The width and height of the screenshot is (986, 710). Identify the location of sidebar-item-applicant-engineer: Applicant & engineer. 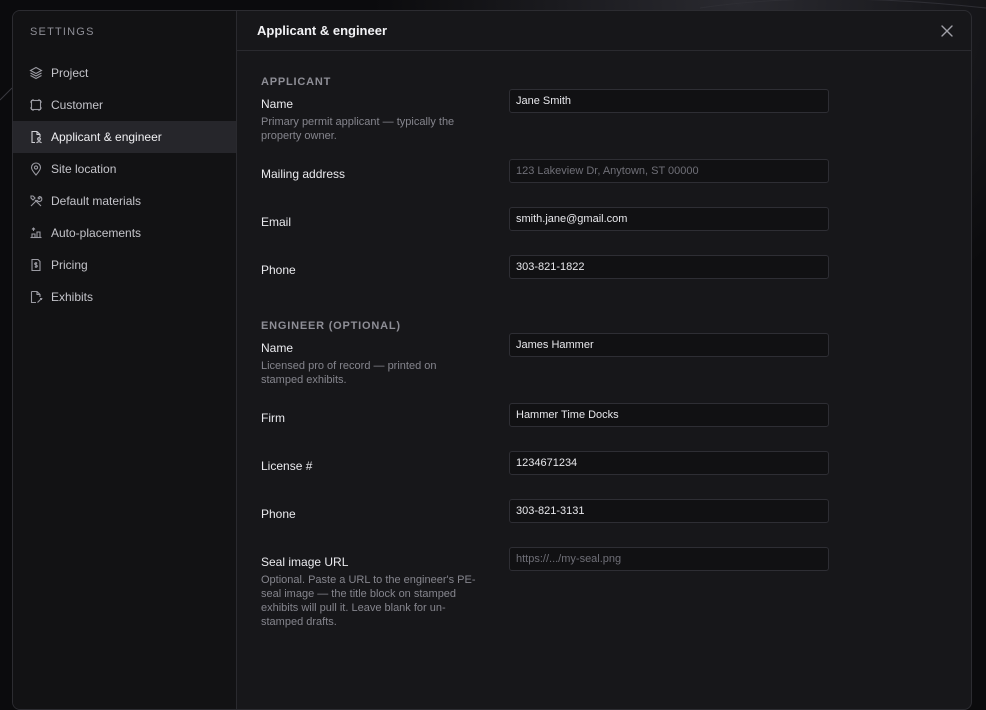
(124, 137).